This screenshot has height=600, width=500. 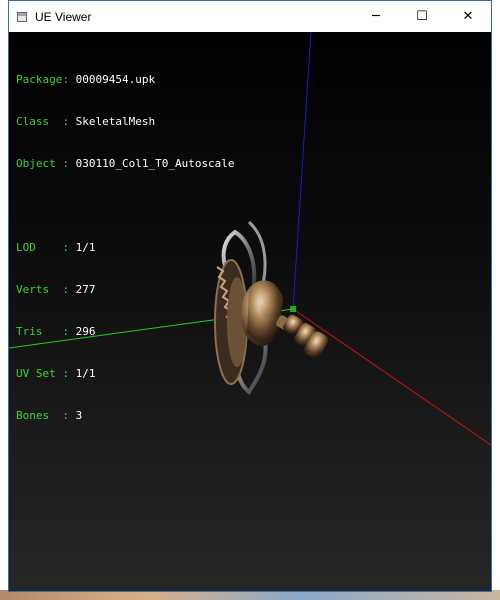 I want to click on info-row-uvset: UV Set : 1/1, so click(x=125, y=374).